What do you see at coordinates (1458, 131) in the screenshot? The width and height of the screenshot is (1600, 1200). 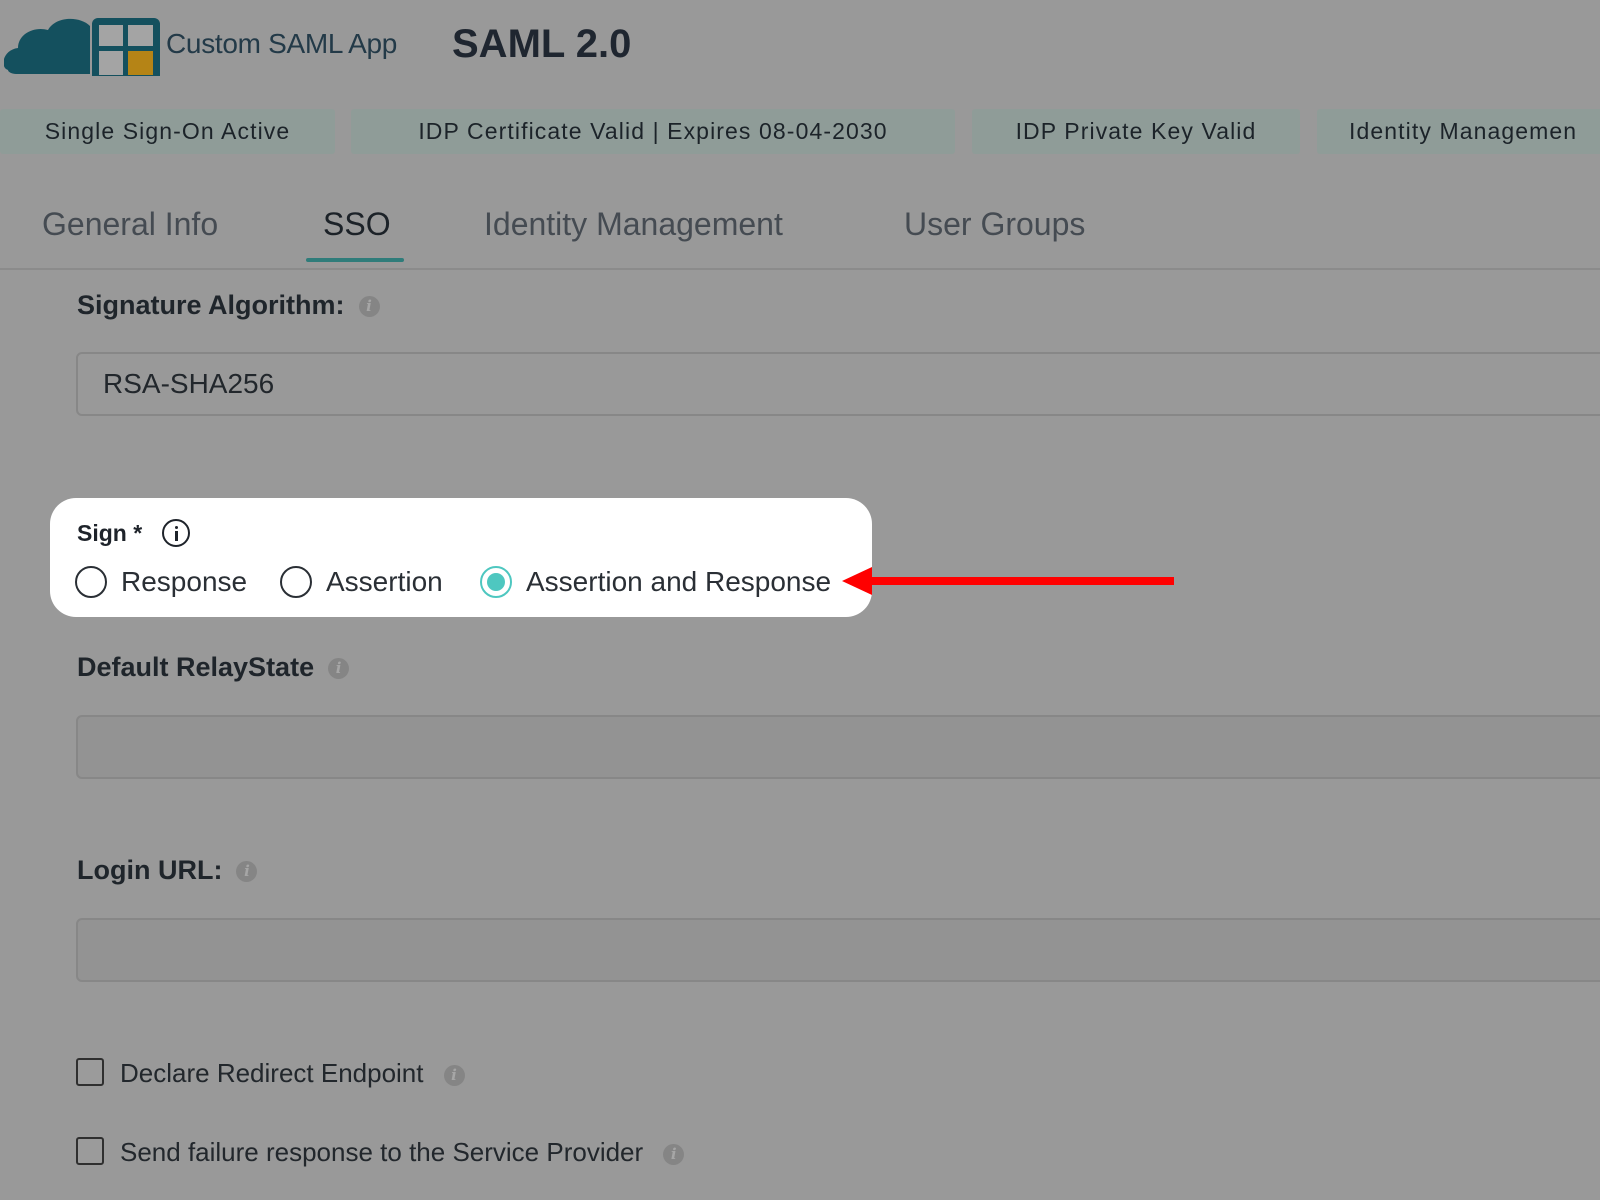 I see `status-badge-identity-management: Identity Managemen` at bounding box center [1458, 131].